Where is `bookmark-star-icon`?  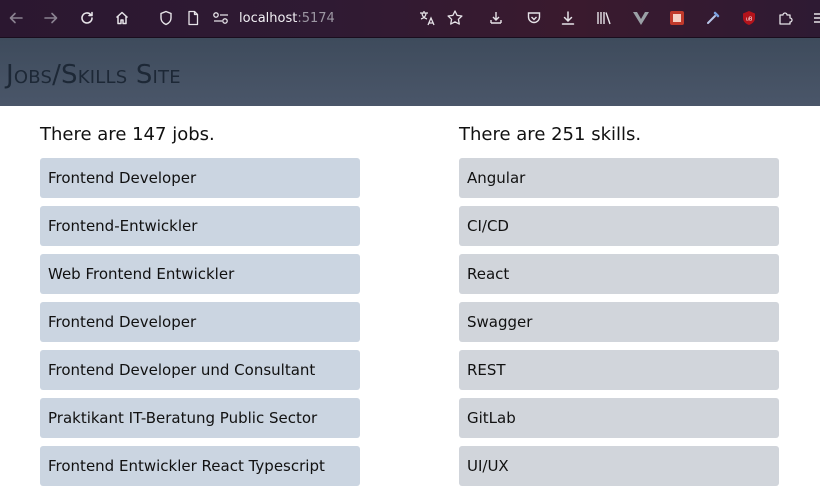
bookmark-star-icon is located at coordinates (455, 18).